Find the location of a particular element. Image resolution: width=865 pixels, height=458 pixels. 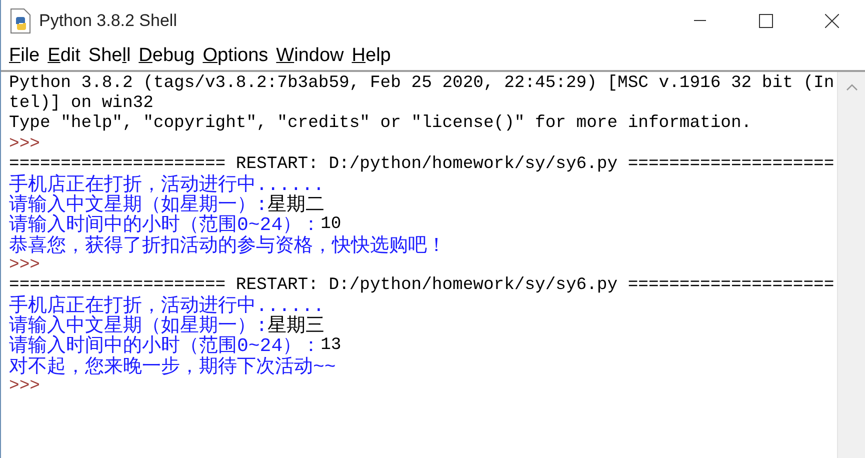

menu-item: Shell is located at coordinates (109, 55).